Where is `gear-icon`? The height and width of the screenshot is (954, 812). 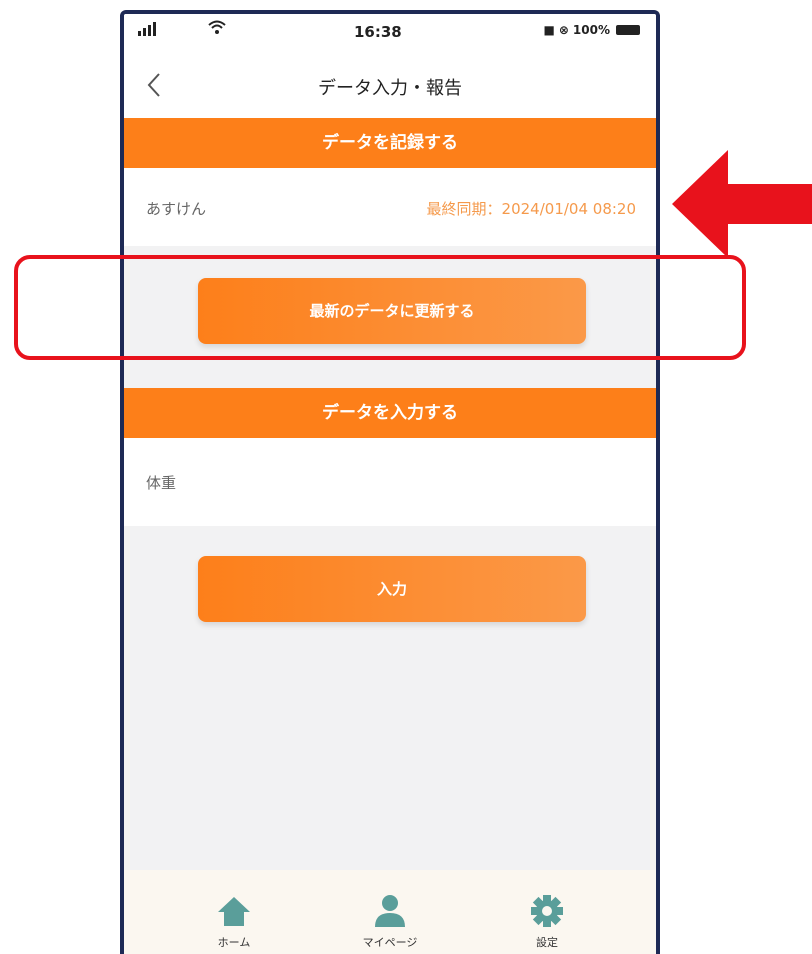
gear-icon is located at coordinates (547, 911).